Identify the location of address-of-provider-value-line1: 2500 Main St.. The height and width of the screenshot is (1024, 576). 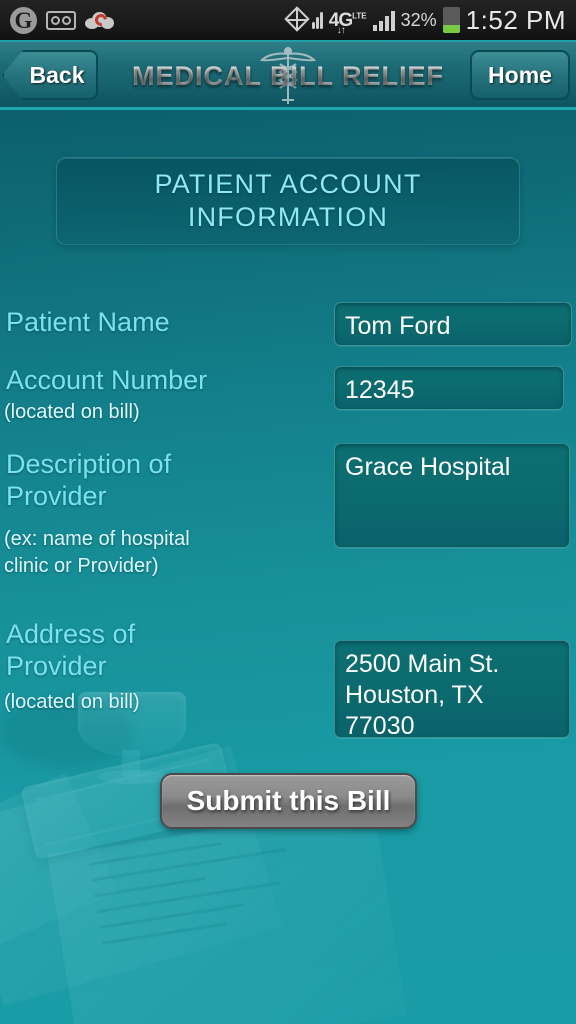
(422, 664).